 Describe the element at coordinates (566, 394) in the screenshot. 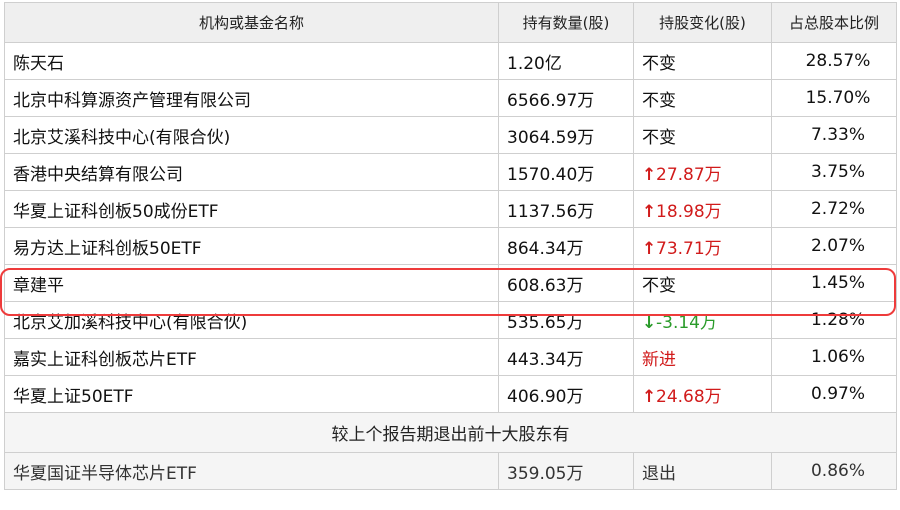

I see `shares-held: 406.90万` at that location.